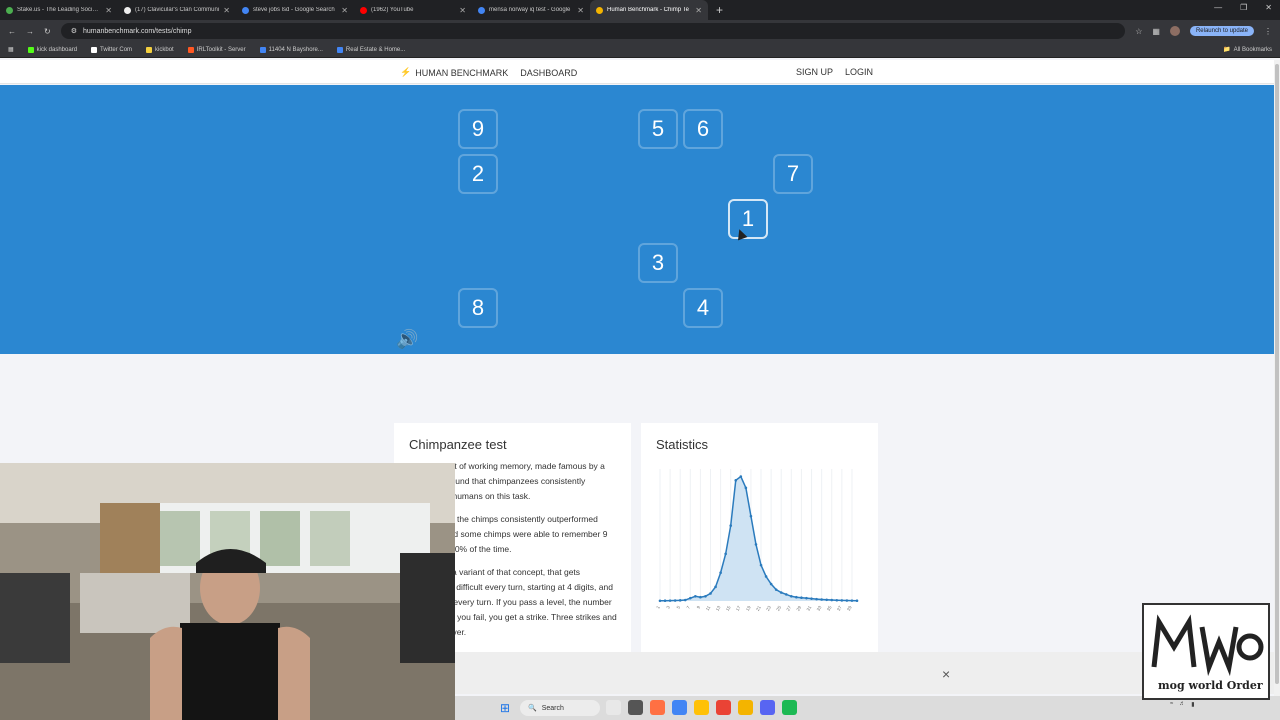  I want to click on grid-cell: 8, so click(478, 308).